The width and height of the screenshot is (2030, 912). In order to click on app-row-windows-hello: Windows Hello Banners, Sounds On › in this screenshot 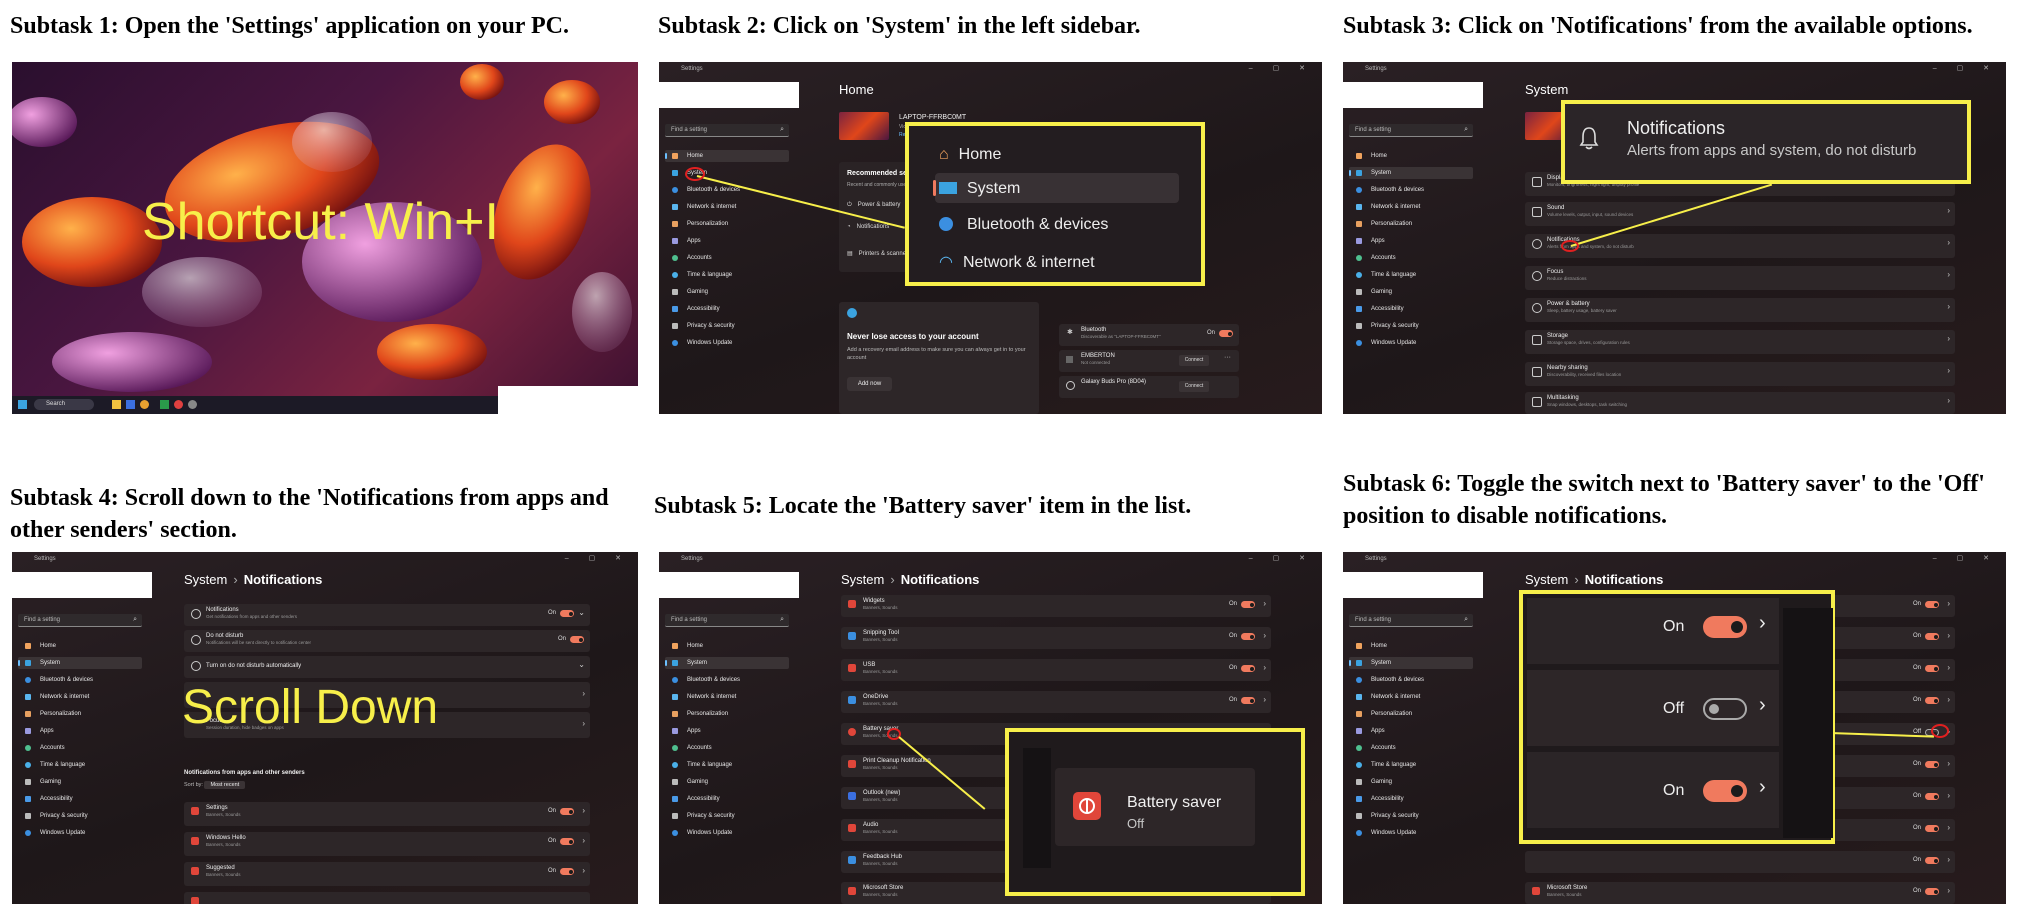, I will do `click(387, 844)`.